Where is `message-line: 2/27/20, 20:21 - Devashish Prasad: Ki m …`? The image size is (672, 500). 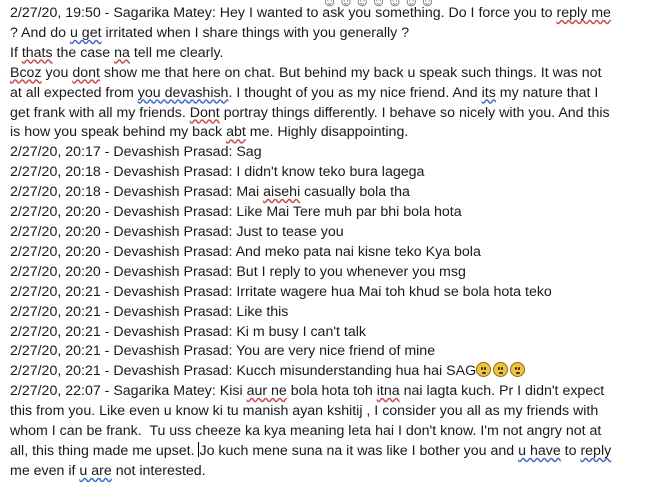
message-line: 2/27/20, 20:21 - Devashish Prasad: Ki m … is located at coordinates (188, 331).